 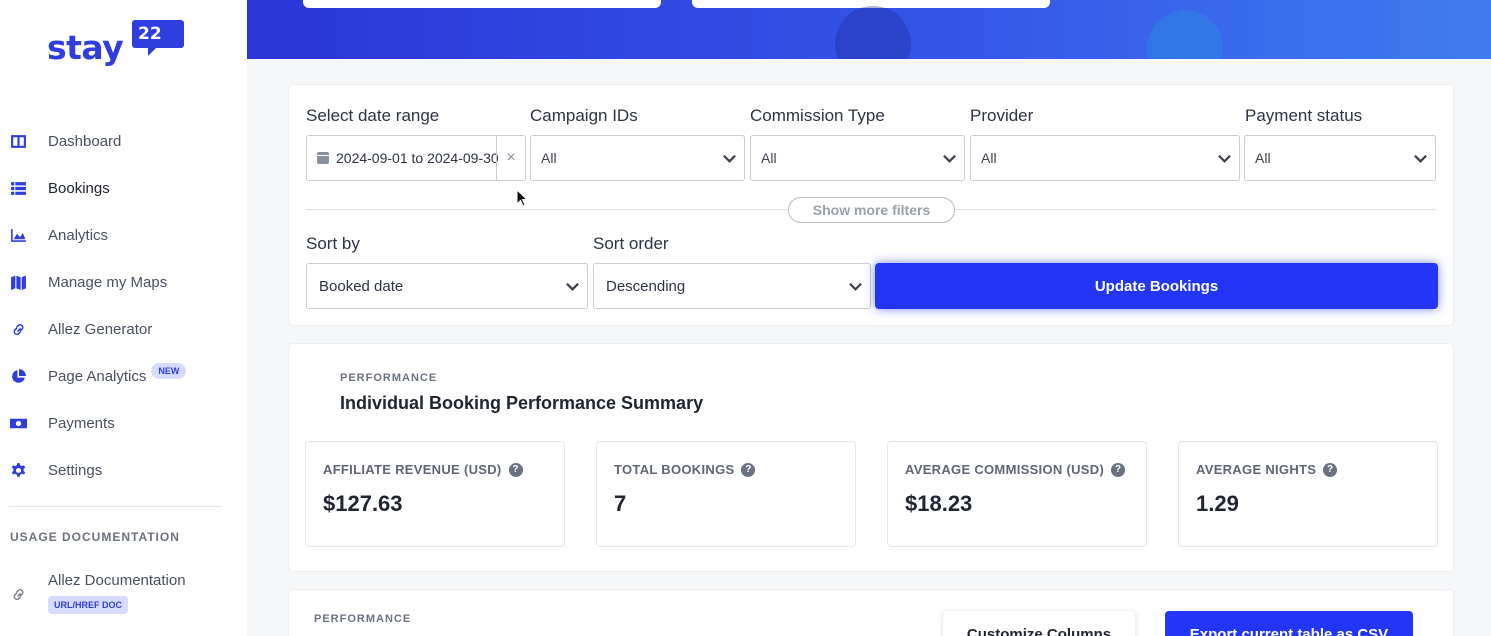 What do you see at coordinates (123, 141) in the screenshot?
I see `sidebar-item-dashboard: Dashboard` at bounding box center [123, 141].